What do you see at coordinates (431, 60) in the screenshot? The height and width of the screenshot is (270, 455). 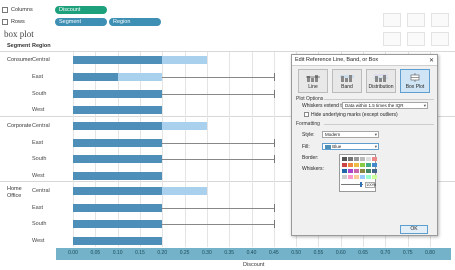 I see `close-icon: ✕` at bounding box center [431, 60].